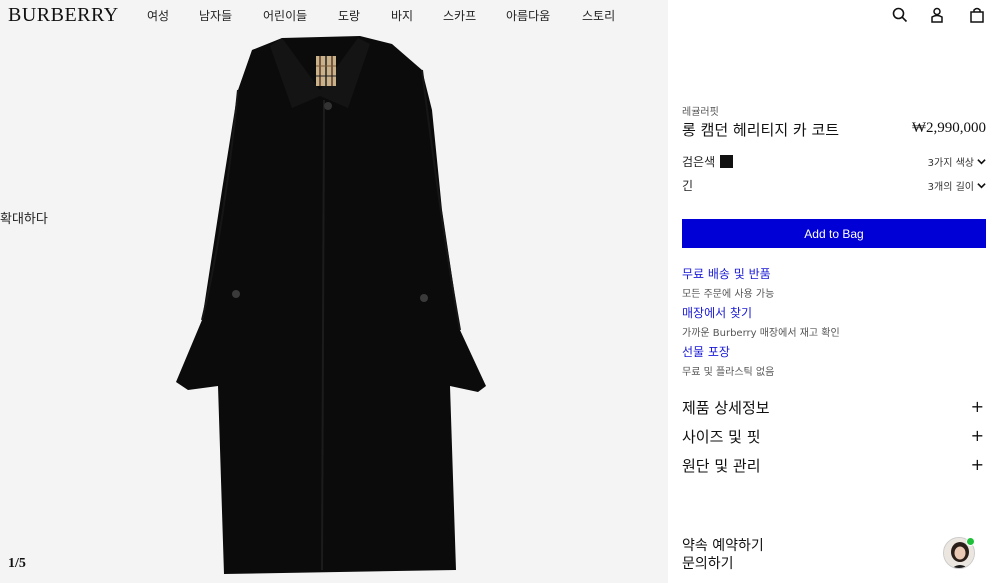  I want to click on gift-wrap-sub: 무료 및 플라스틱 없음, so click(728, 372).